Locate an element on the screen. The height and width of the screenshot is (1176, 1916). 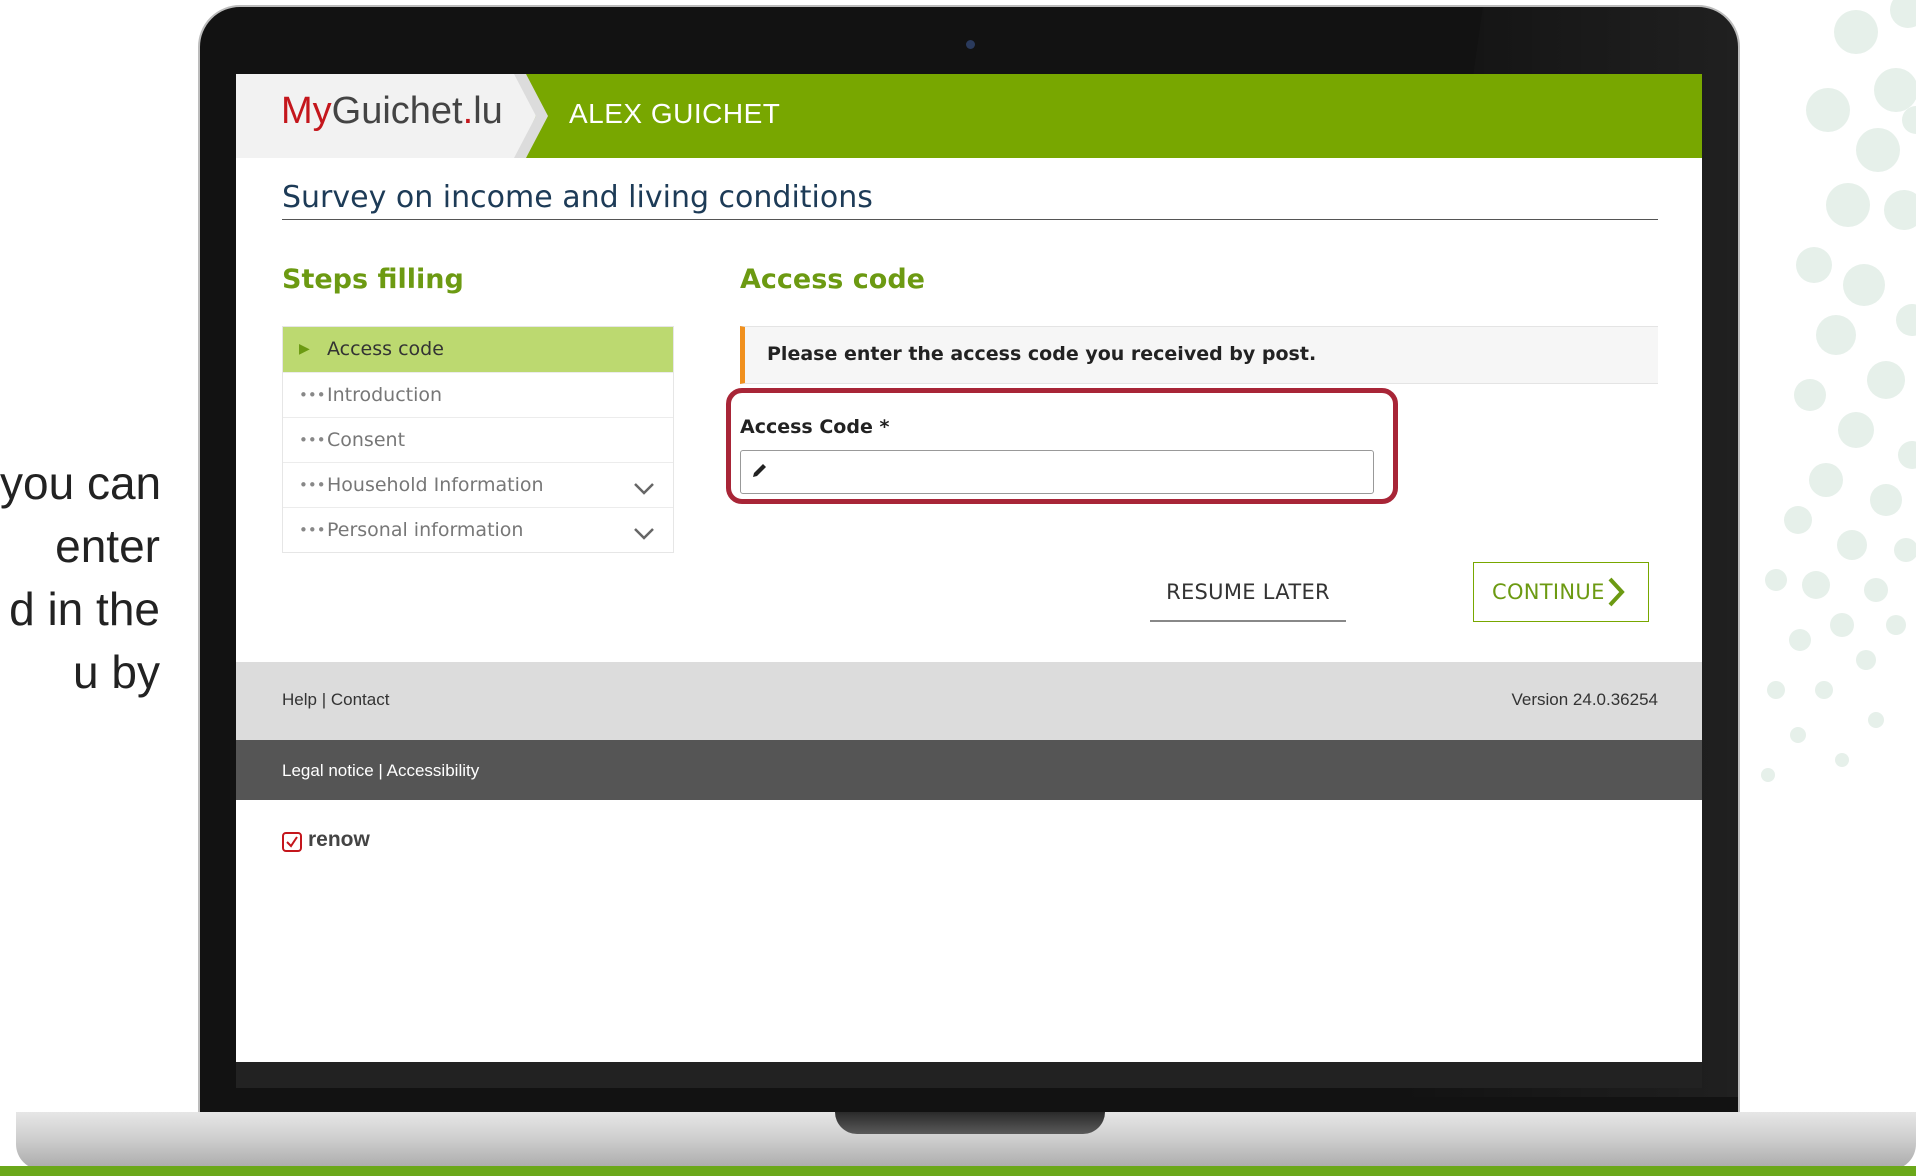
help-link: Help is located at coordinates (299, 699).